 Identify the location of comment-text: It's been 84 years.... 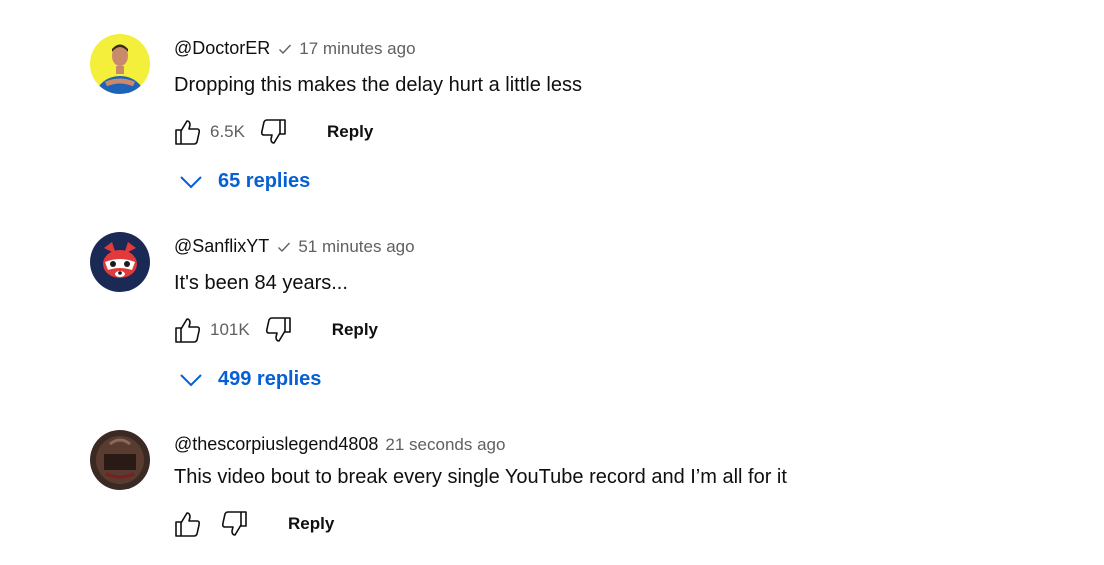
(261, 283).